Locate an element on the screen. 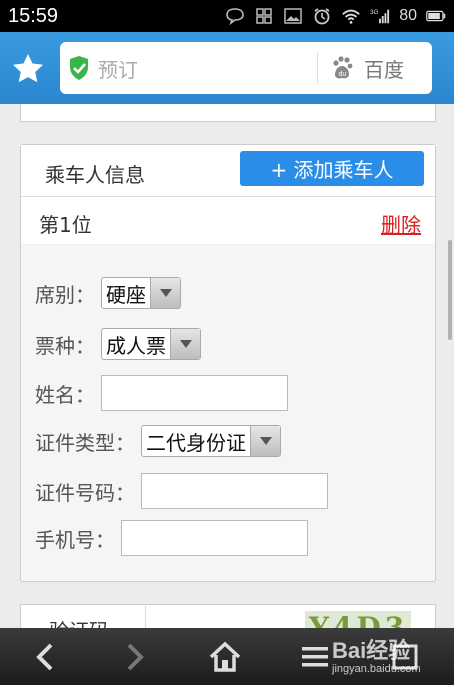  phone-label: 手机号： is located at coordinates (75, 539).